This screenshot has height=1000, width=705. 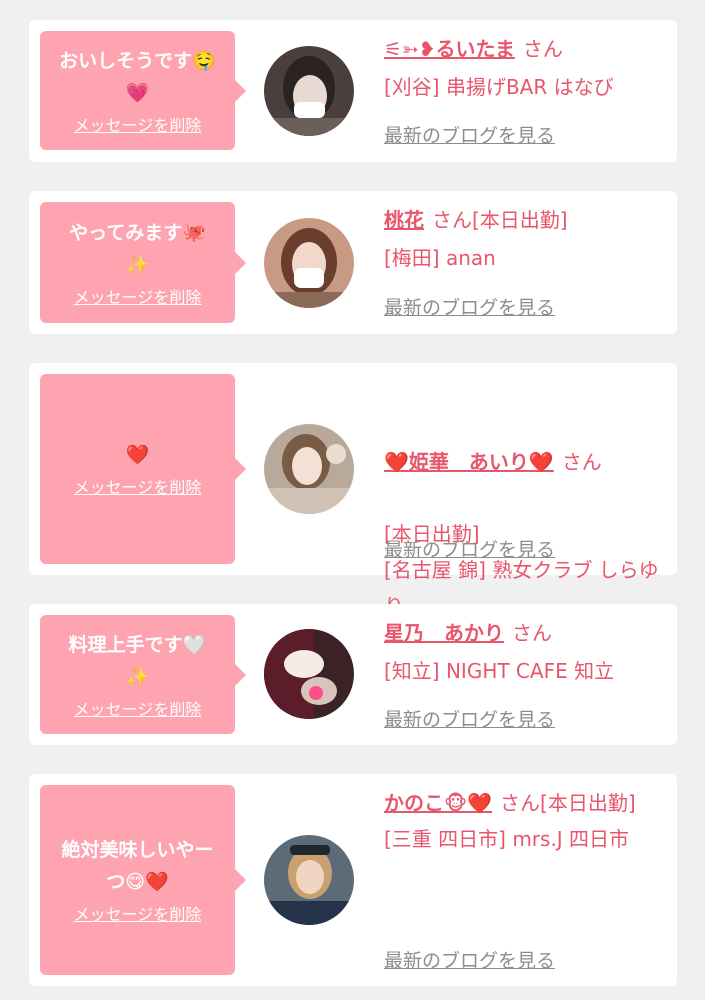 I want to click on sender-name-line: 桃花 さん[本日出勤], so click(x=526, y=220).